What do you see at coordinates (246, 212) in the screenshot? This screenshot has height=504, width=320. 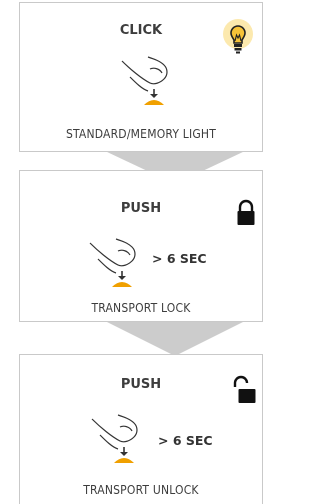 I see `padlock-closed-icon` at bounding box center [246, 212].